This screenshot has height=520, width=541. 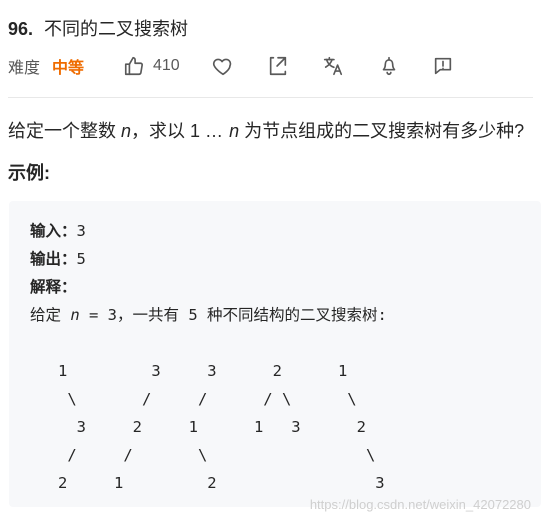 What do you see at coordinates (21, 29) in the screenshot?
I see `problem-number: 96.` at bounding box center [21, 29].